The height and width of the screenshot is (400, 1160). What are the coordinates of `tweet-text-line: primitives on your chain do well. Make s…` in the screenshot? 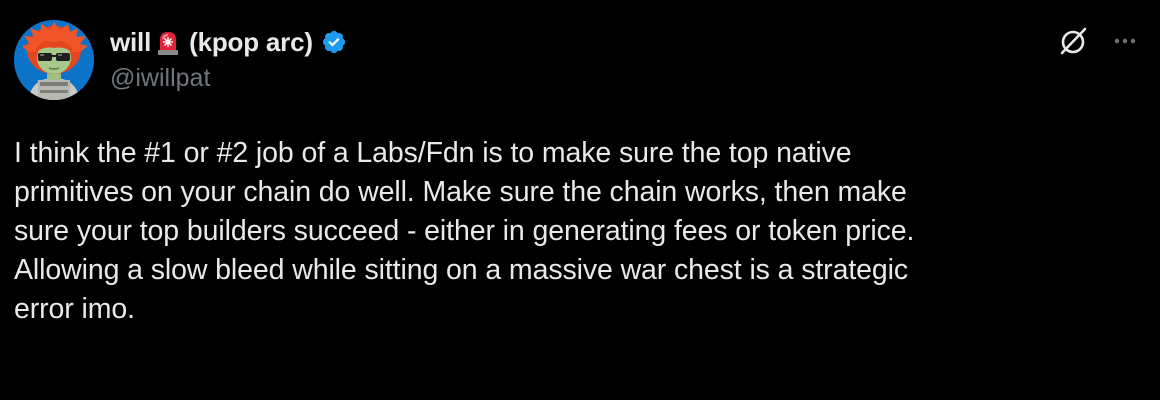 It's located at (460, 192).